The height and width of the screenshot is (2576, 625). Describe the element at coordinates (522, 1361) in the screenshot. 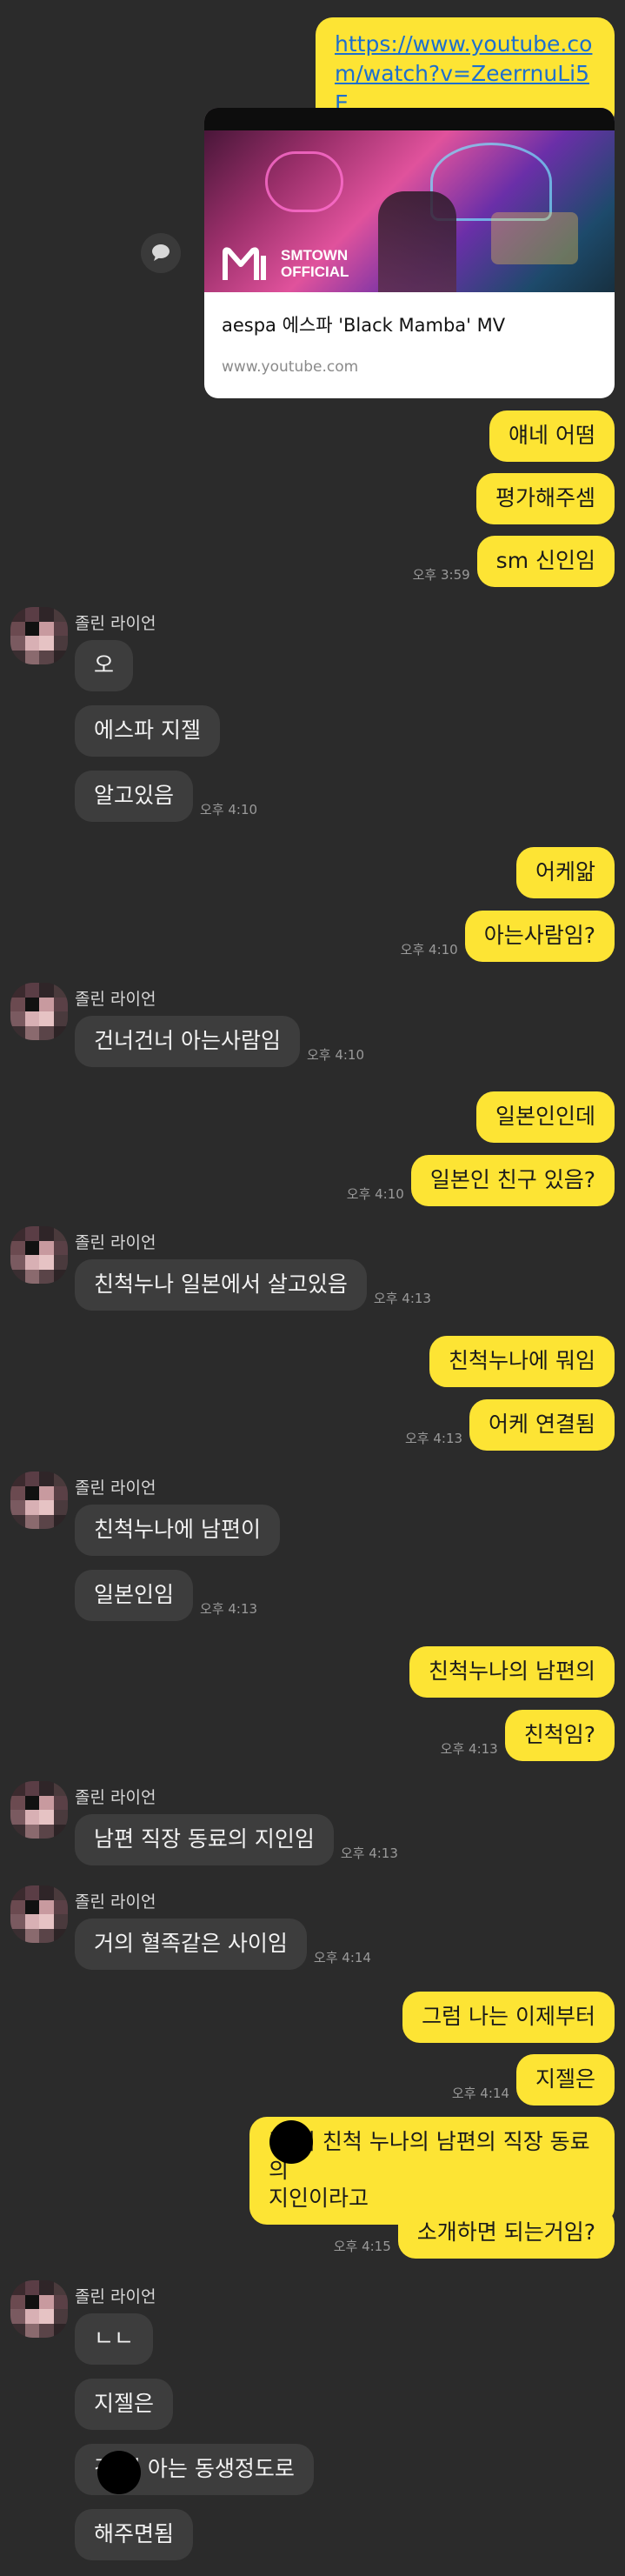

I see `message-bubble: 친척누나에 뭐임` at that location.